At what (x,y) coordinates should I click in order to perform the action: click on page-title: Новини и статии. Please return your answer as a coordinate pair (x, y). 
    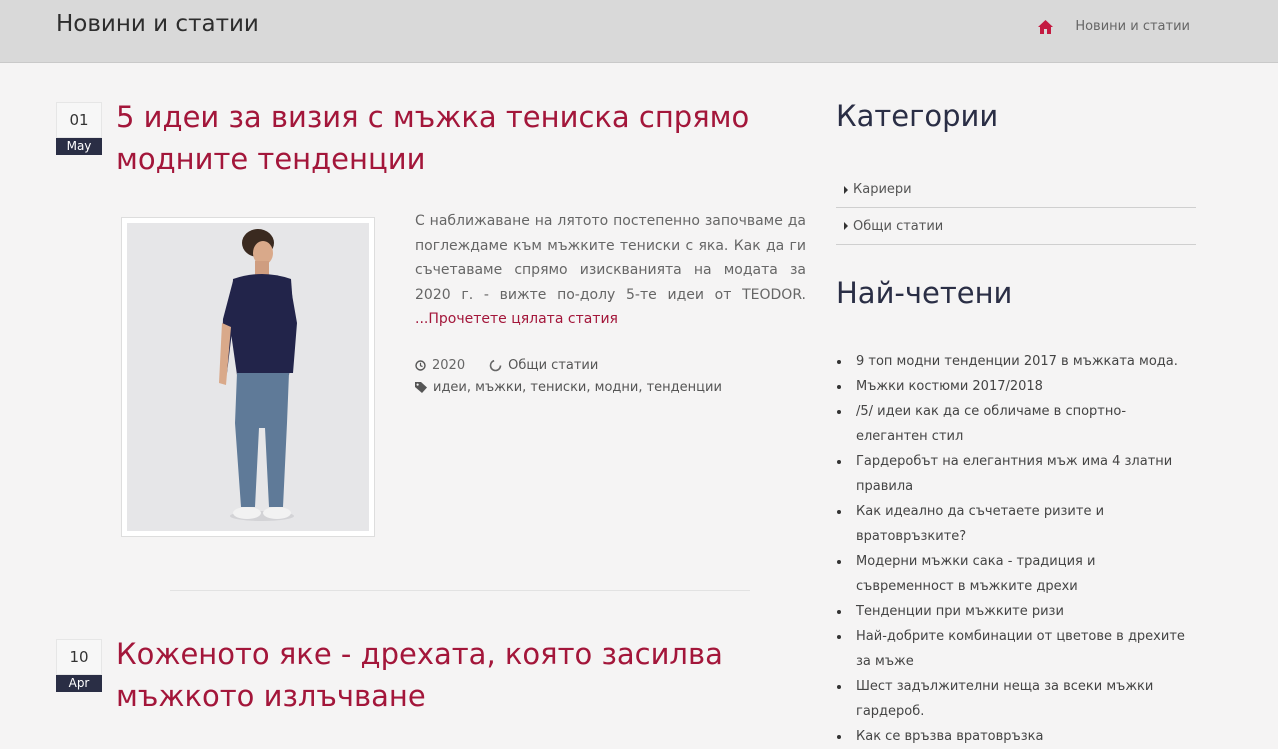
    Looking at the image, I should click on (157, 24).